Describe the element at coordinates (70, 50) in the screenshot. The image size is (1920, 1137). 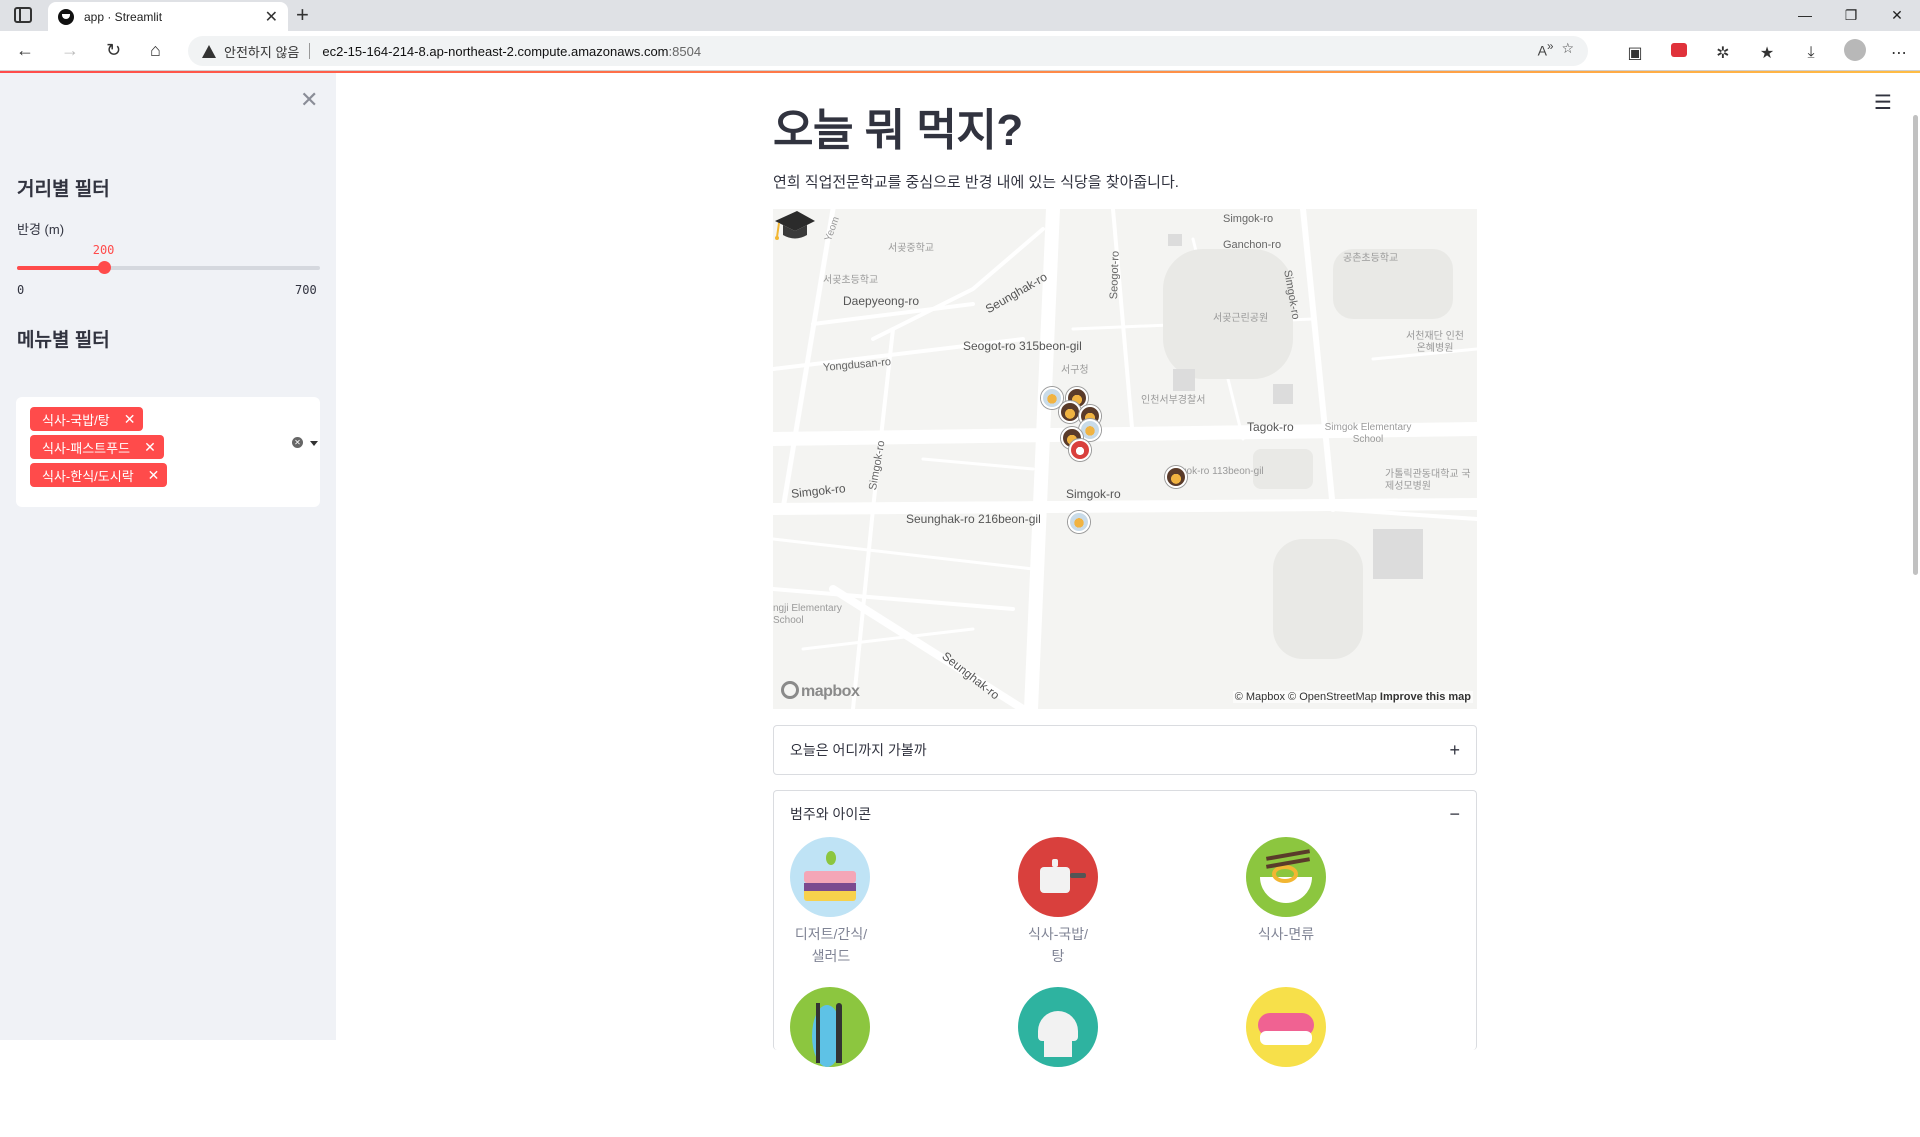
I see `forward-icon: →` at that location.